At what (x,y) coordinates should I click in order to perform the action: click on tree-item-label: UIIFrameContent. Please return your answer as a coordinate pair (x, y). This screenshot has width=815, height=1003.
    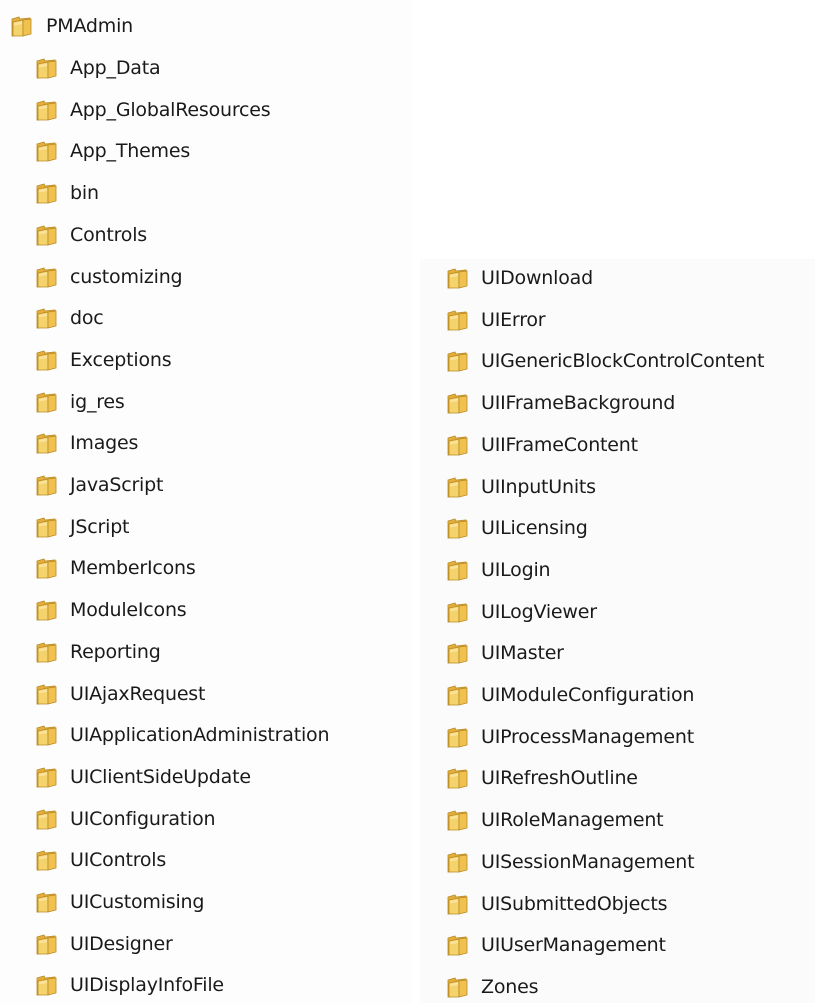
    Looking at the image, I should click on (559, 444).